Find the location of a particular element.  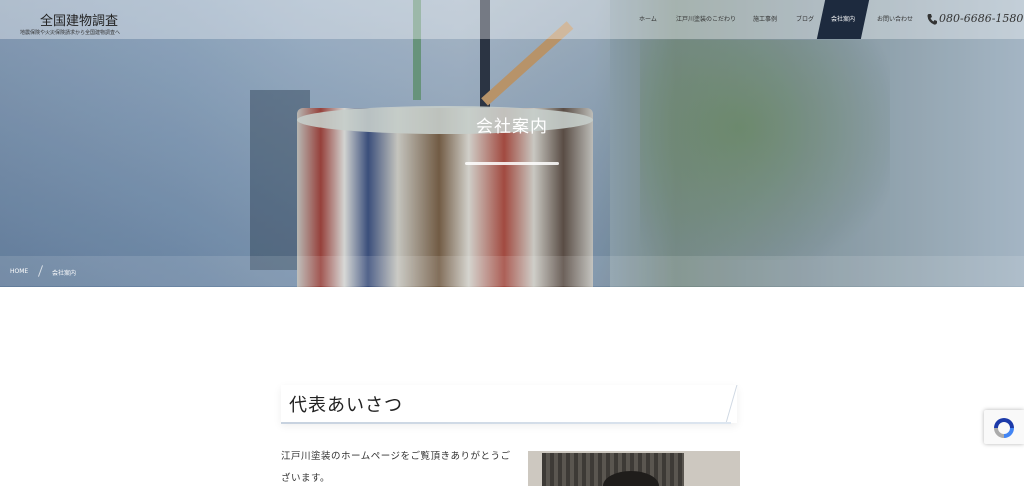

phone-number: 080-6686-1580 is located at coordinates (981, 18).